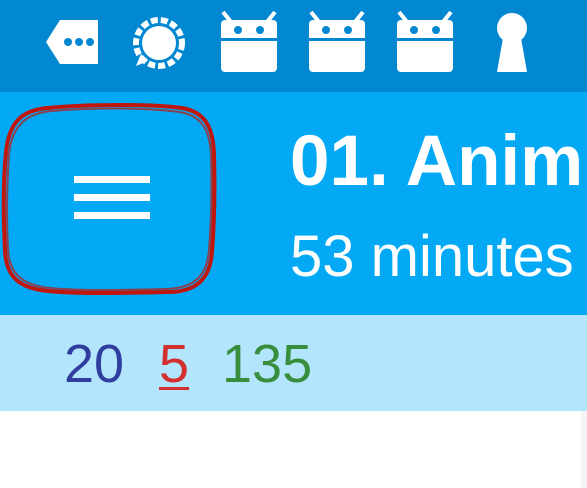 This screenshot has height=488, width=587. What do you see at coordinates (159, 43) in the screenshot?
I see `signal-messenger-icon` at bounding box center [159, 43].